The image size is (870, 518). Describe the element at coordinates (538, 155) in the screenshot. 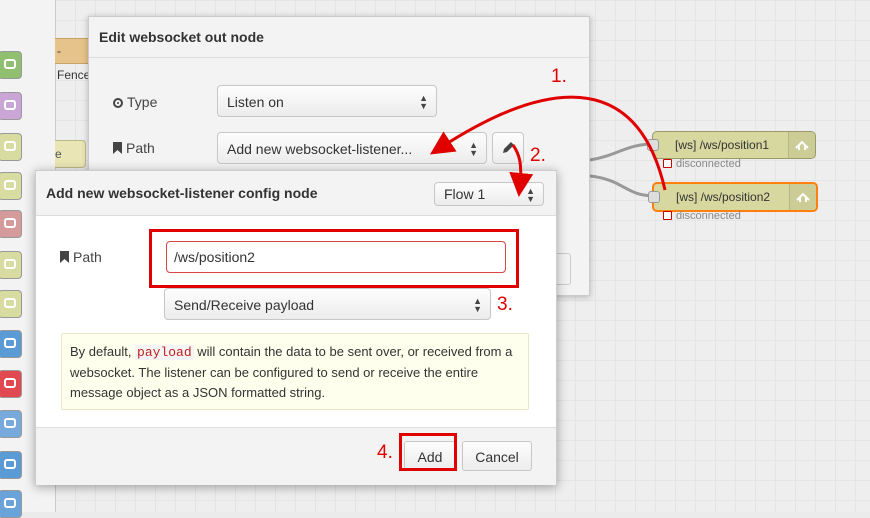

I see `step-2-label: 2.` at that location.